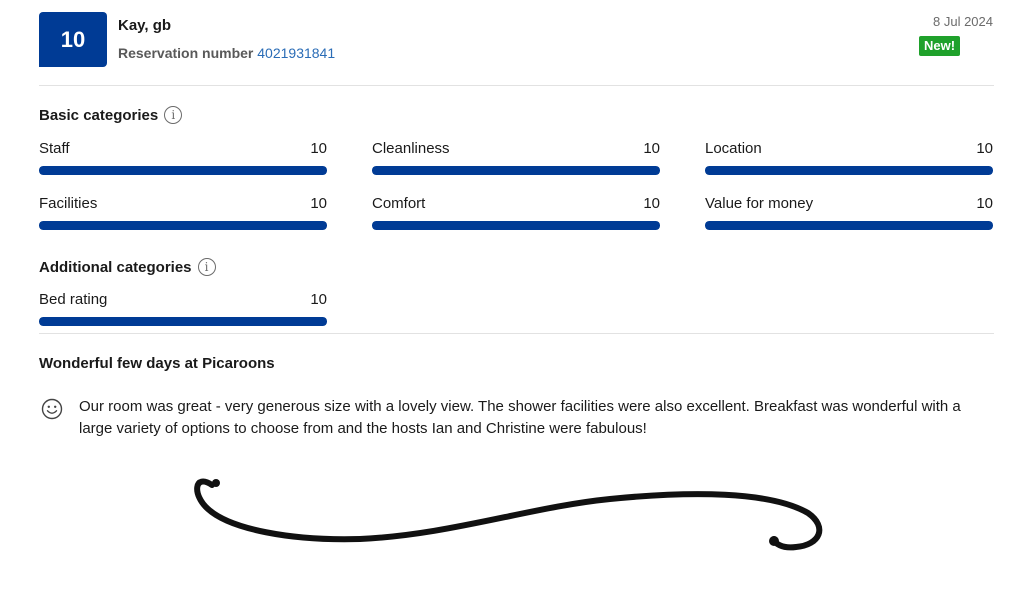 The height and width of the screenshot is (595, 1024). I want to click on new-badge: New!, so click(940, 46).